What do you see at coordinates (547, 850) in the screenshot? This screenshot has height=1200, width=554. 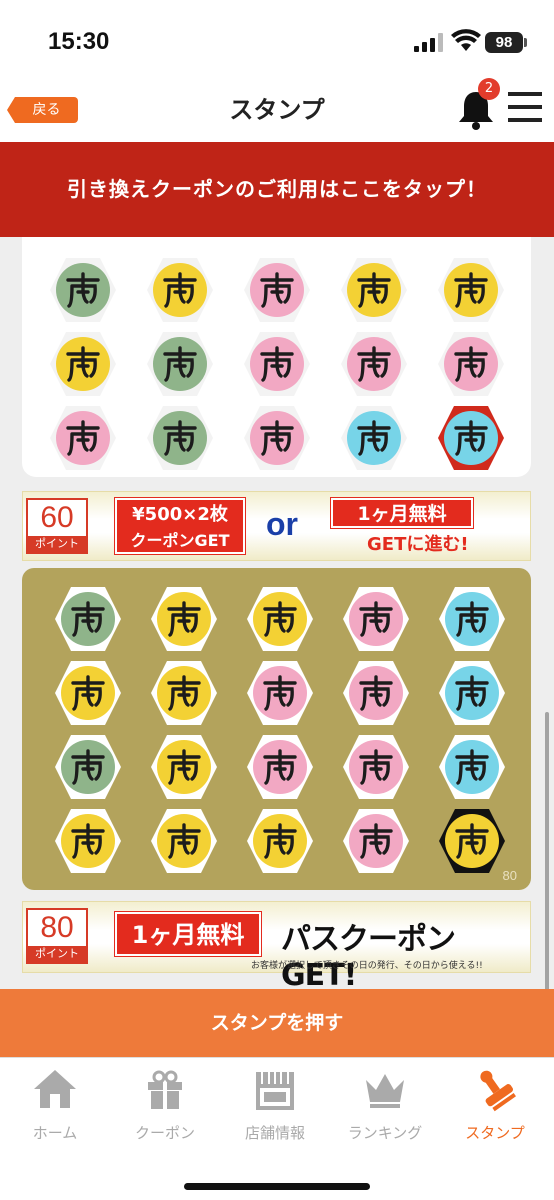 I see `scrollbar-thumb` at bounding box center [547, 850].